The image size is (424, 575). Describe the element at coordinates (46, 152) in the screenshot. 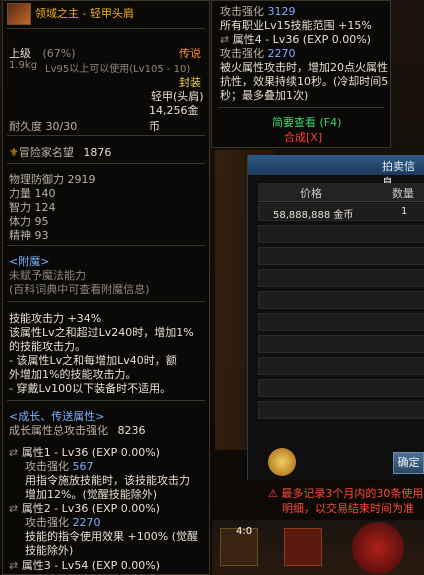

I see `reputation-label: 冒险家名望` at that location.